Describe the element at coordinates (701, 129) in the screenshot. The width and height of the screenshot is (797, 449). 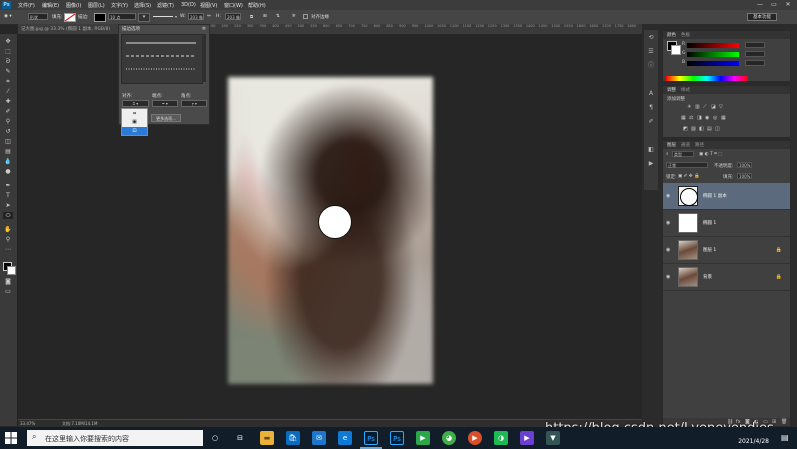
I see `threshold-icon: ◧` at that location.